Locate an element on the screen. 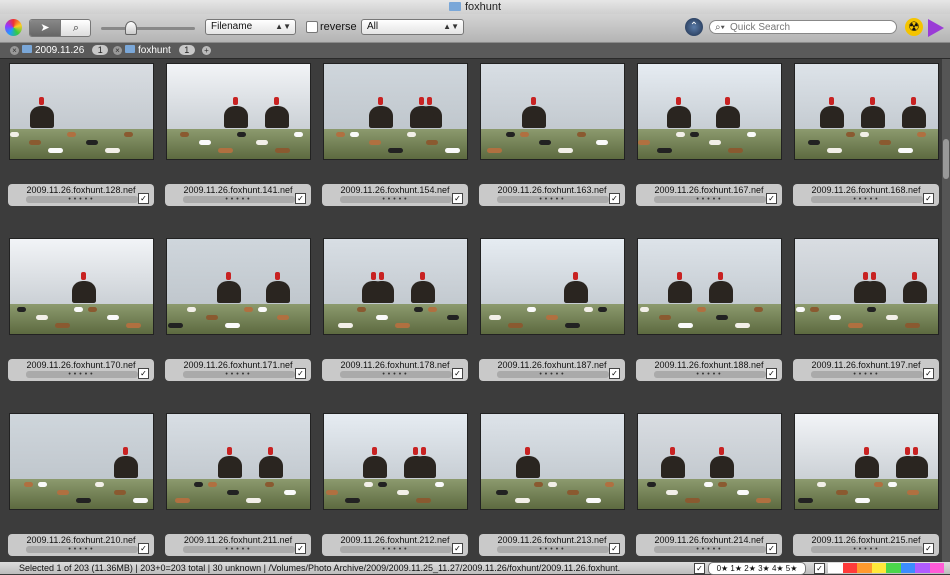 This screenshot has height=575, width=950. tool-mode-segmented-control: ➤ ⌕ is located at coordinates (60, 28).